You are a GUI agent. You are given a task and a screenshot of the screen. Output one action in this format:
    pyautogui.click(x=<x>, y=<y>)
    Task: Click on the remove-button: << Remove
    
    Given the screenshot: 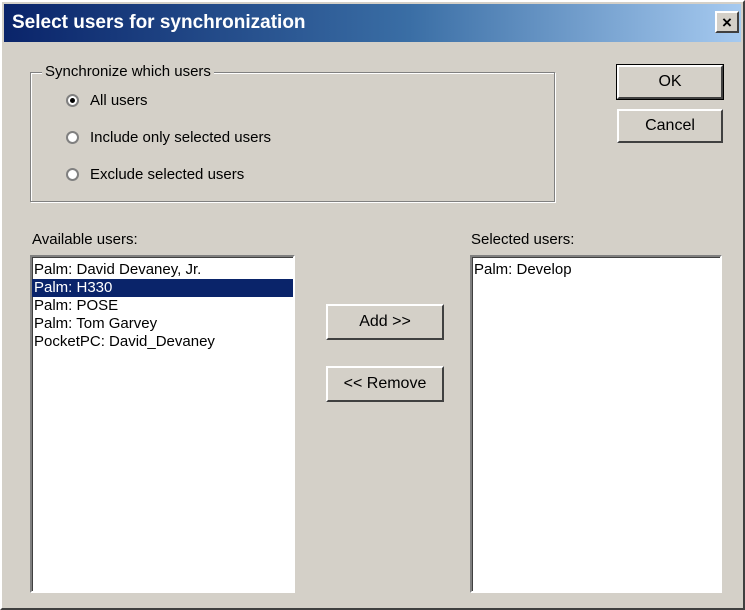 What is the action you would take?
    pyautogui.click(x=385, y=384)
    